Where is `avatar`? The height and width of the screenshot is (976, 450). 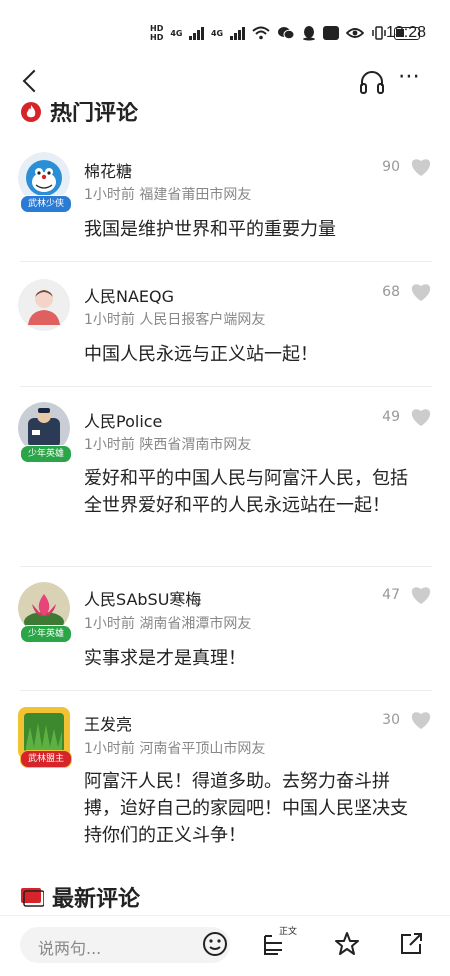
avatar is located at coordinates (44, 305).